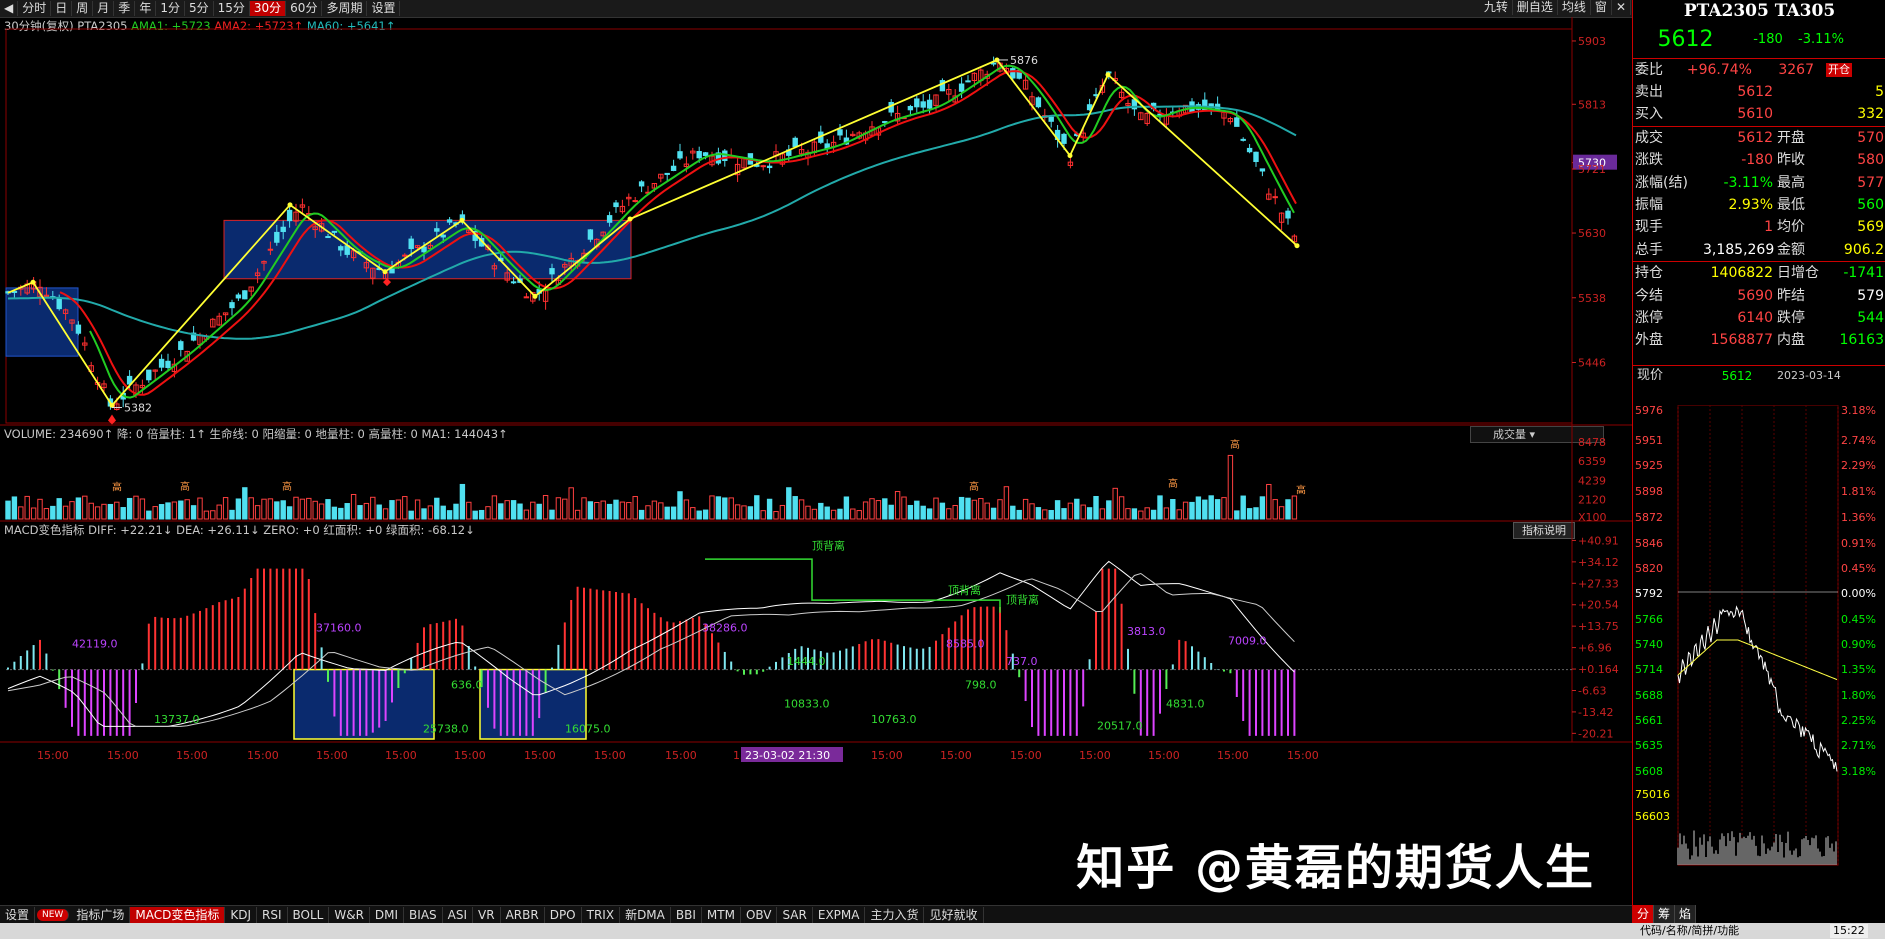 The width and height of the screenshot is (1885, 939). Describe the element at coordinates (1739, 249) in the screenshot. I see `quote-value: 3,185,269` at that location.